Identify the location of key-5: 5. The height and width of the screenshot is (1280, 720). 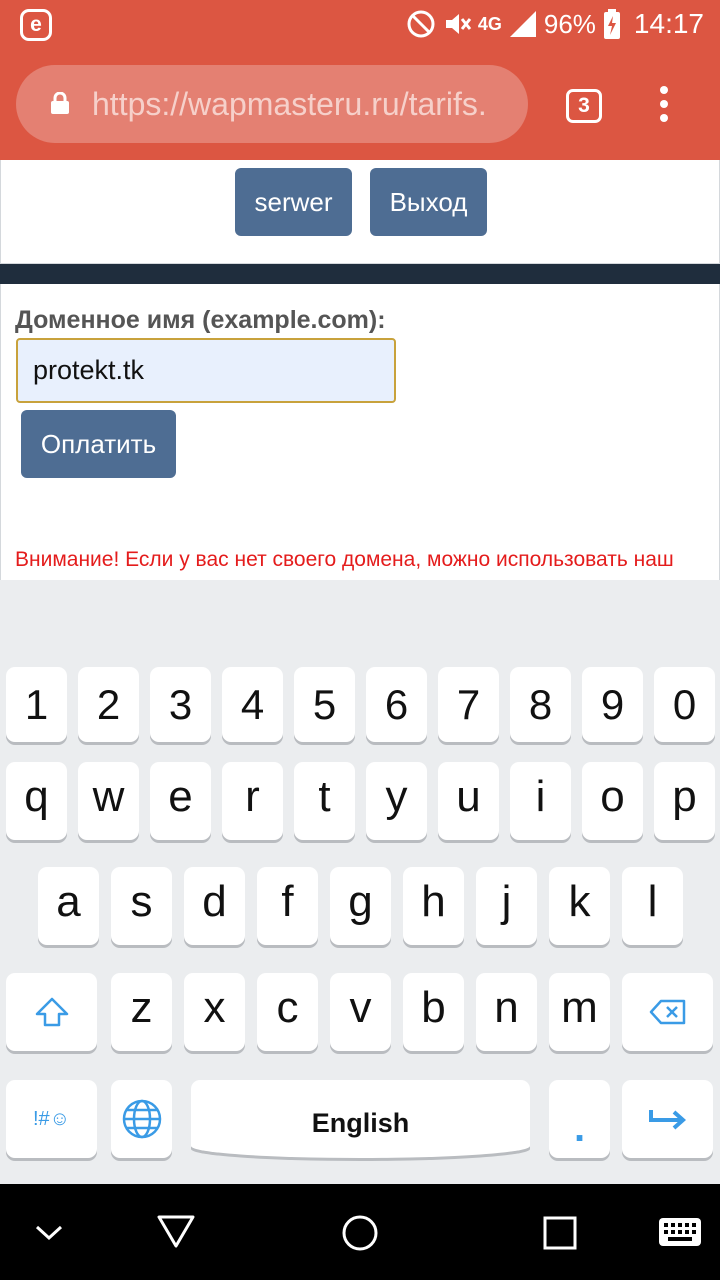
(324, 704).